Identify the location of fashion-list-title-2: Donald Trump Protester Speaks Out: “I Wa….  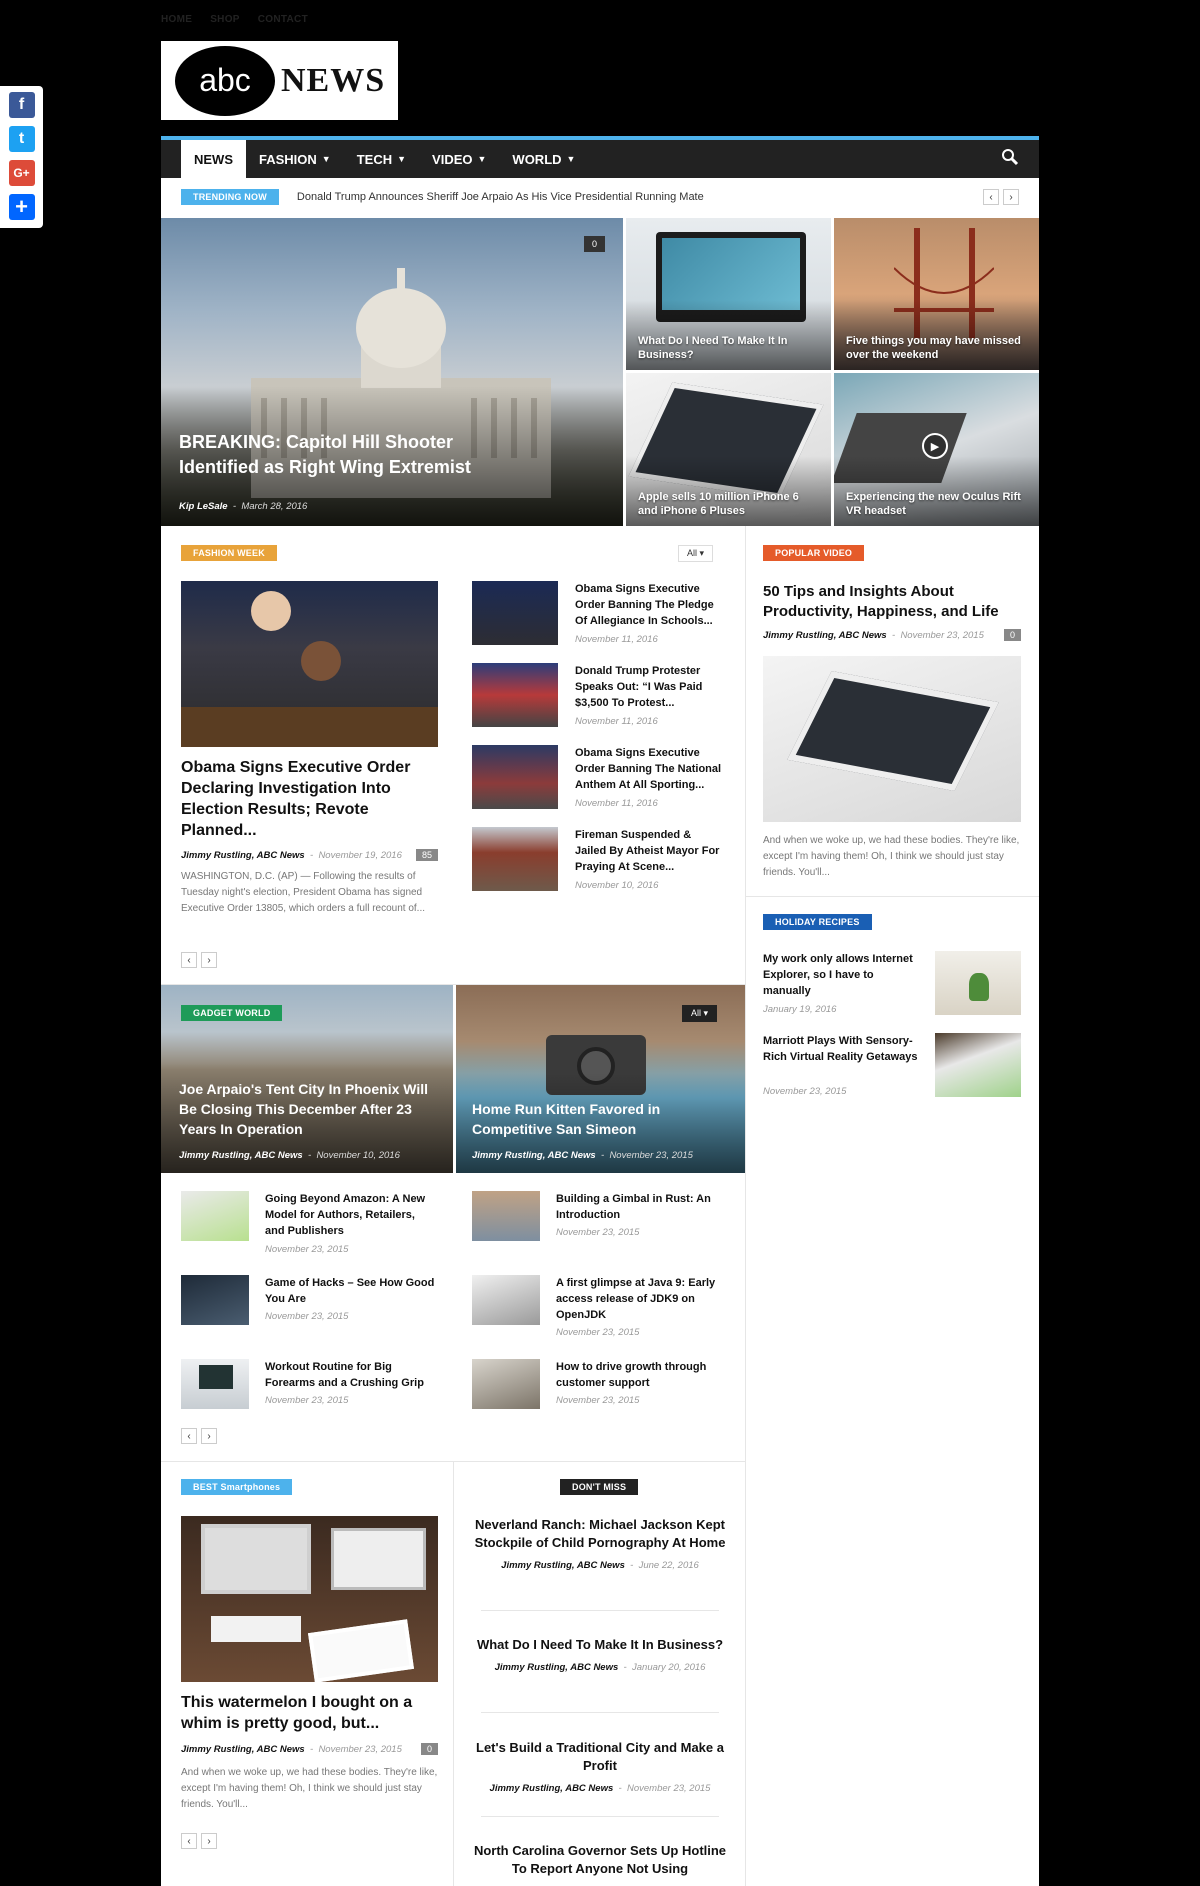
(650, 687).